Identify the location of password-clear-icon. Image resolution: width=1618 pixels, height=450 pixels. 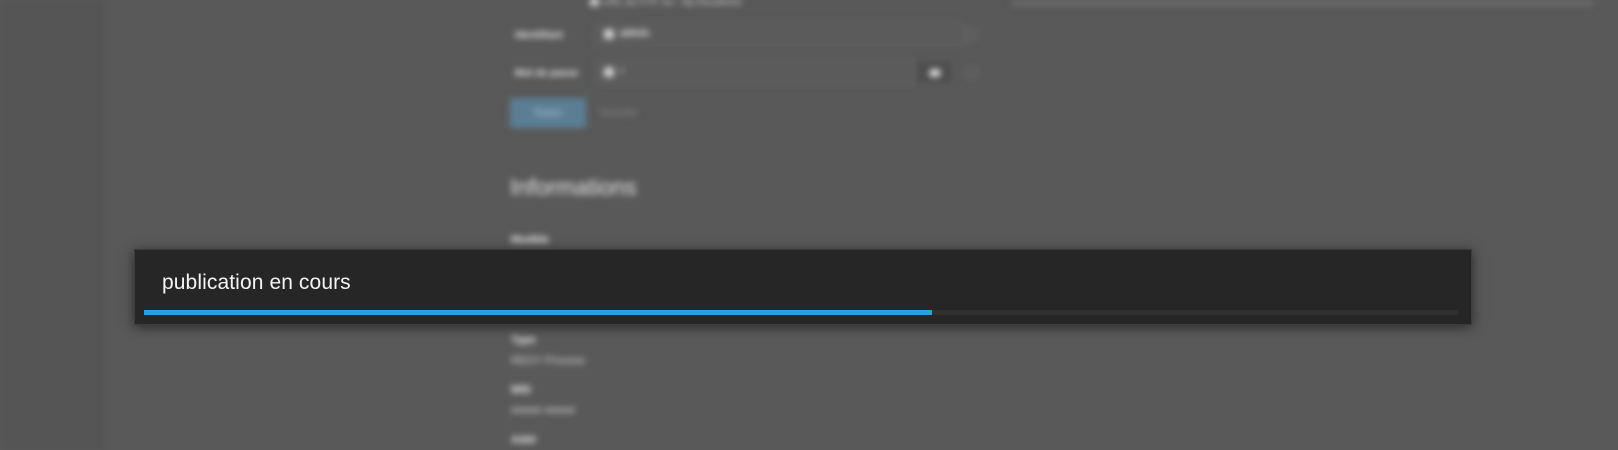
(971, 73).